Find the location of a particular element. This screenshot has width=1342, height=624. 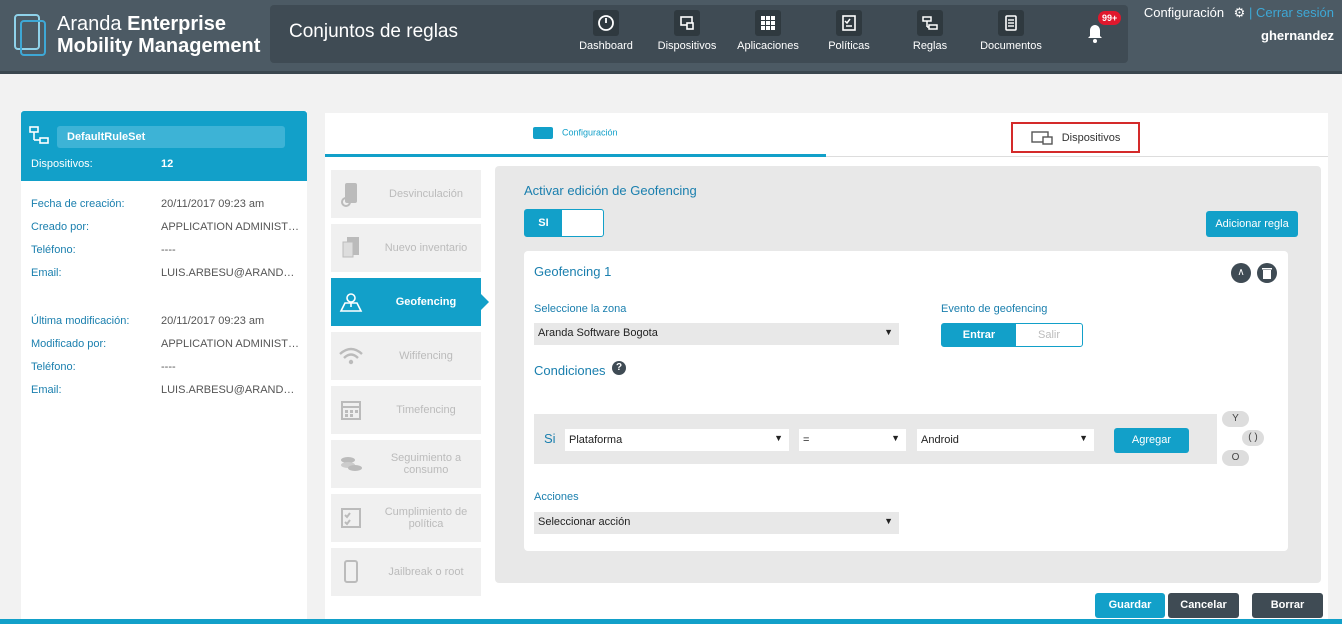

policy-checklist-icon is located at coordinates (849, 23).